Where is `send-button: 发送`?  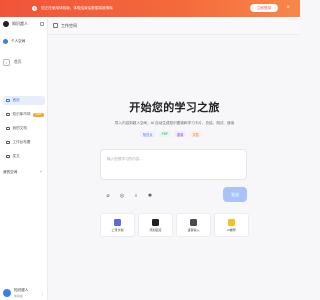 send-button: 发送 is located at coordinates (235, 194).